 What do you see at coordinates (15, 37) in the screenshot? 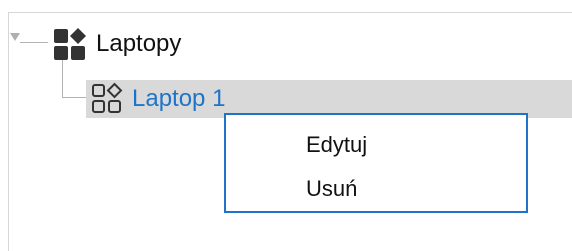
I see `expand-collapse-toggle` at bounding box center [15, 37].